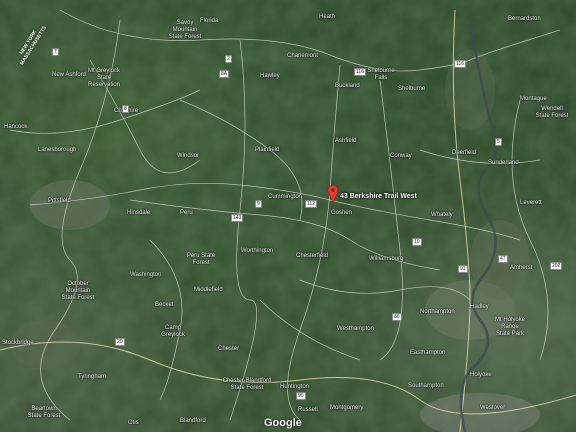  Describe the element at coordinates (401, 156) in the screenshot. I see `place-label: Conway` at that location.